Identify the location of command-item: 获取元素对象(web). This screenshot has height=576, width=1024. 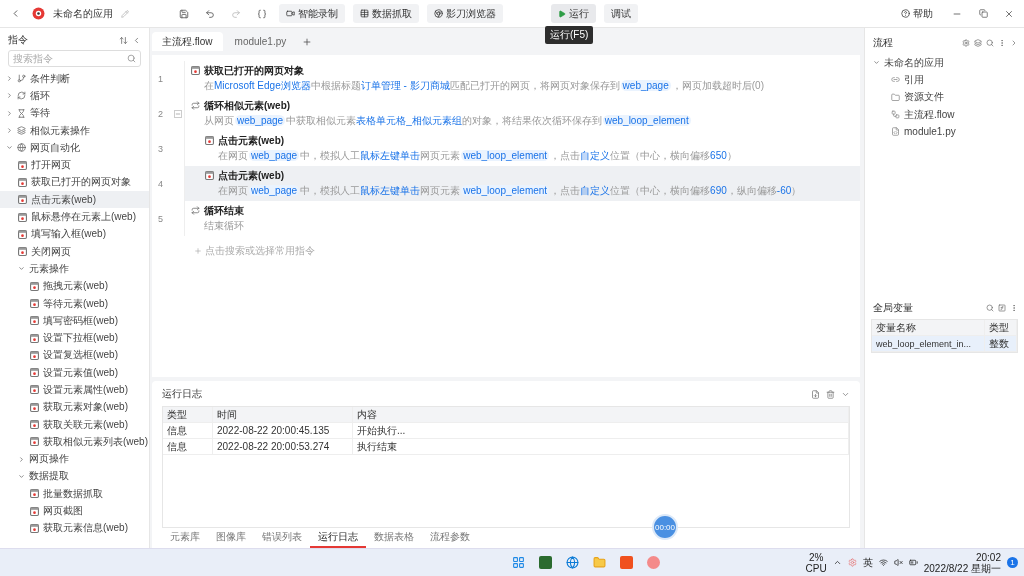
(74, 407).